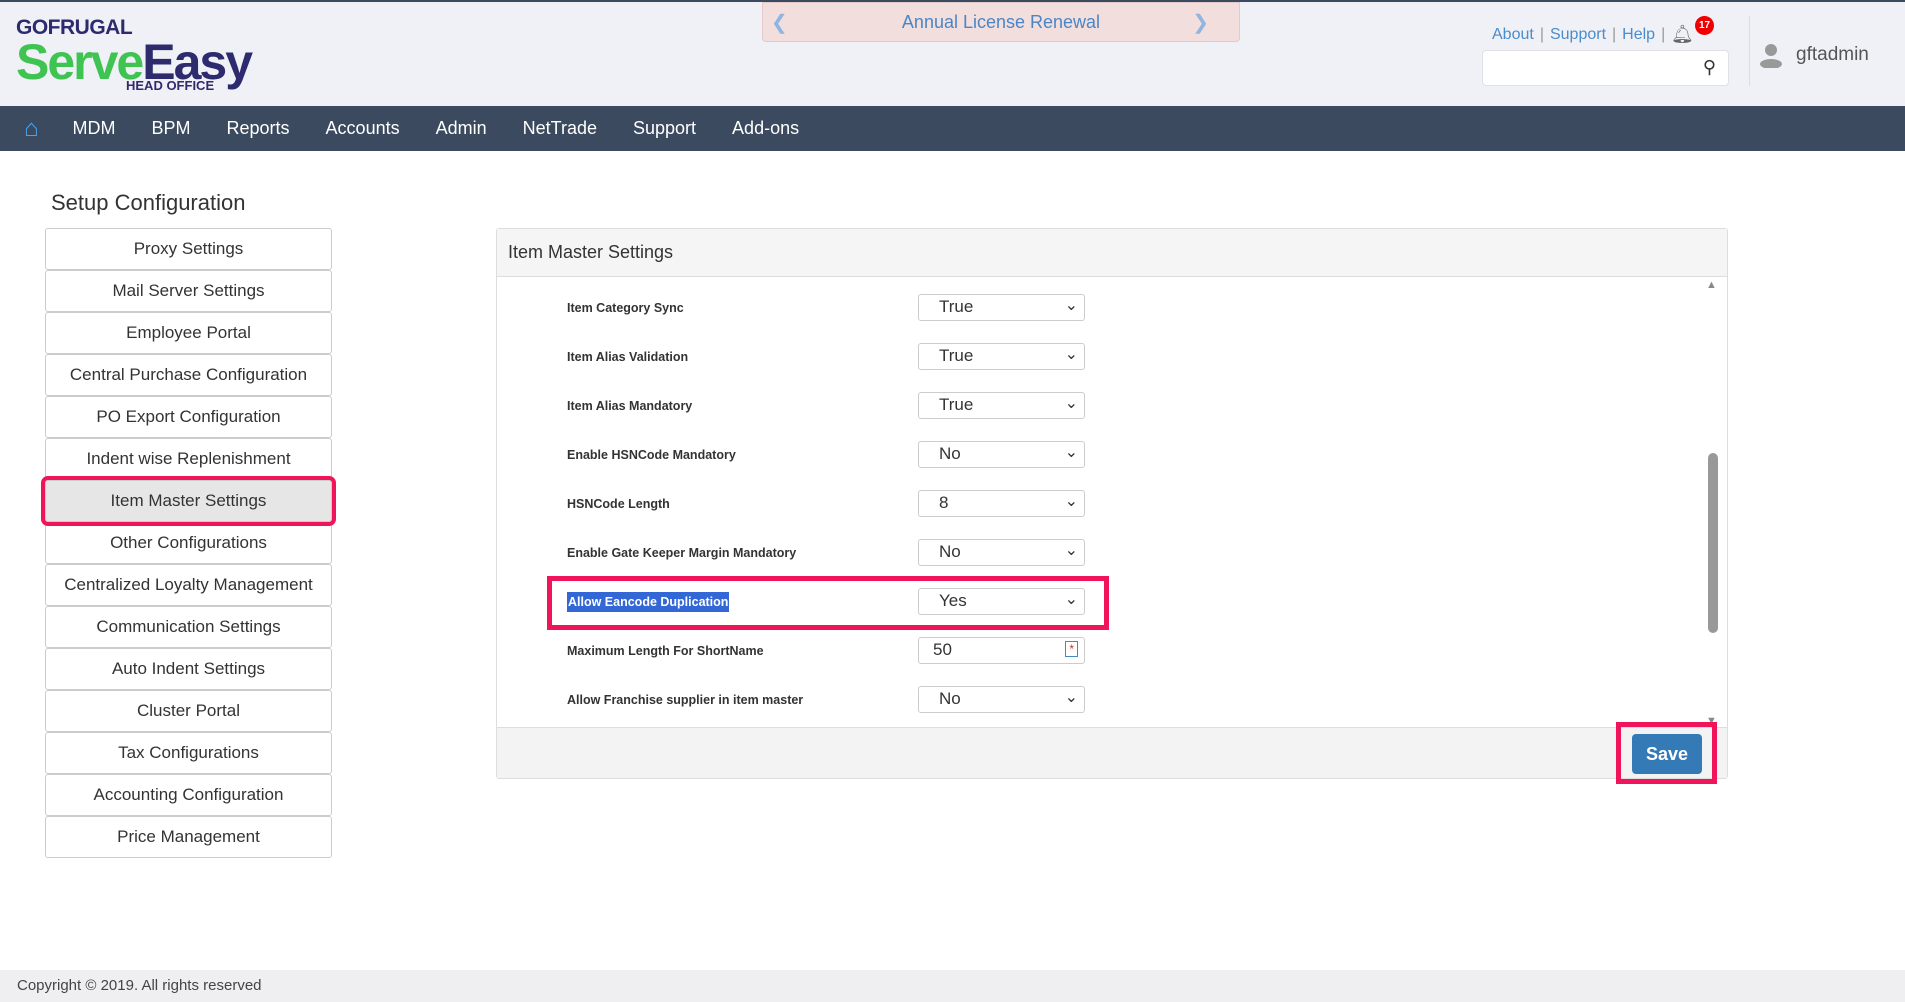  What do you see at coordinates (917, 454) in the screenshot?
I see `setting-row: Enable HSNCode Mandatory No ⌄` at bounding box center [917, 454].